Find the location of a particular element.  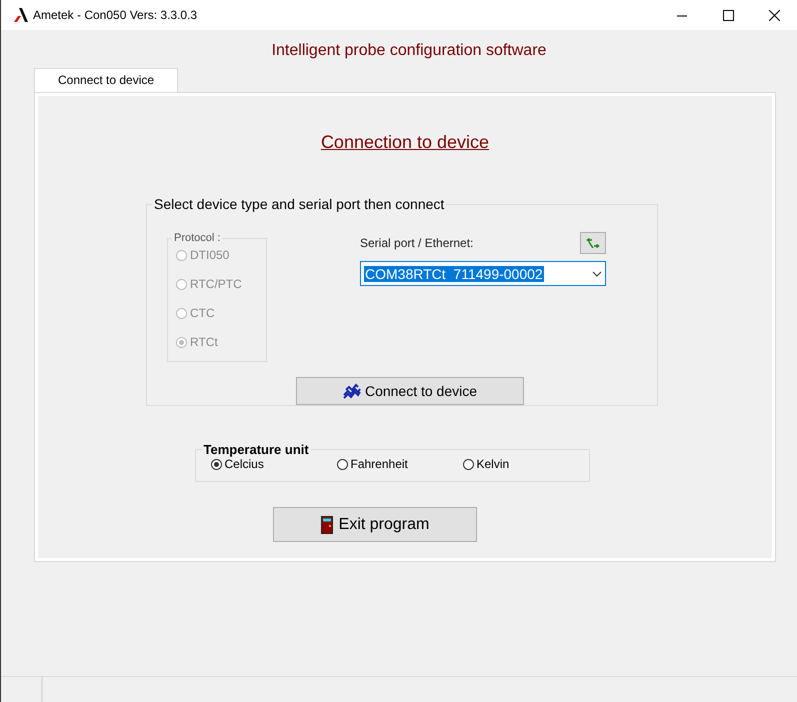

group-legend: Protocol : is located at coordinates (197, 238).